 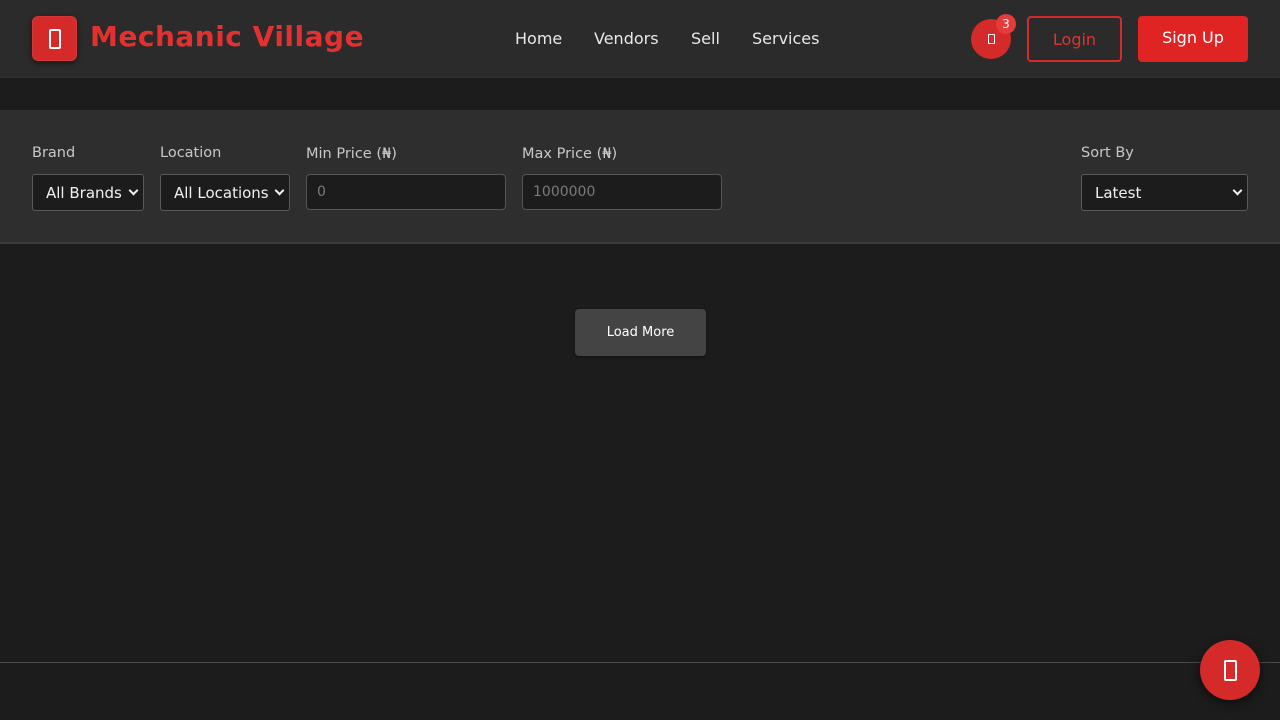 What do you see at coordinates (1193, 39) in the screenshot?
I see `signup-button: Sign Up` at bounding box center [1193, 39].